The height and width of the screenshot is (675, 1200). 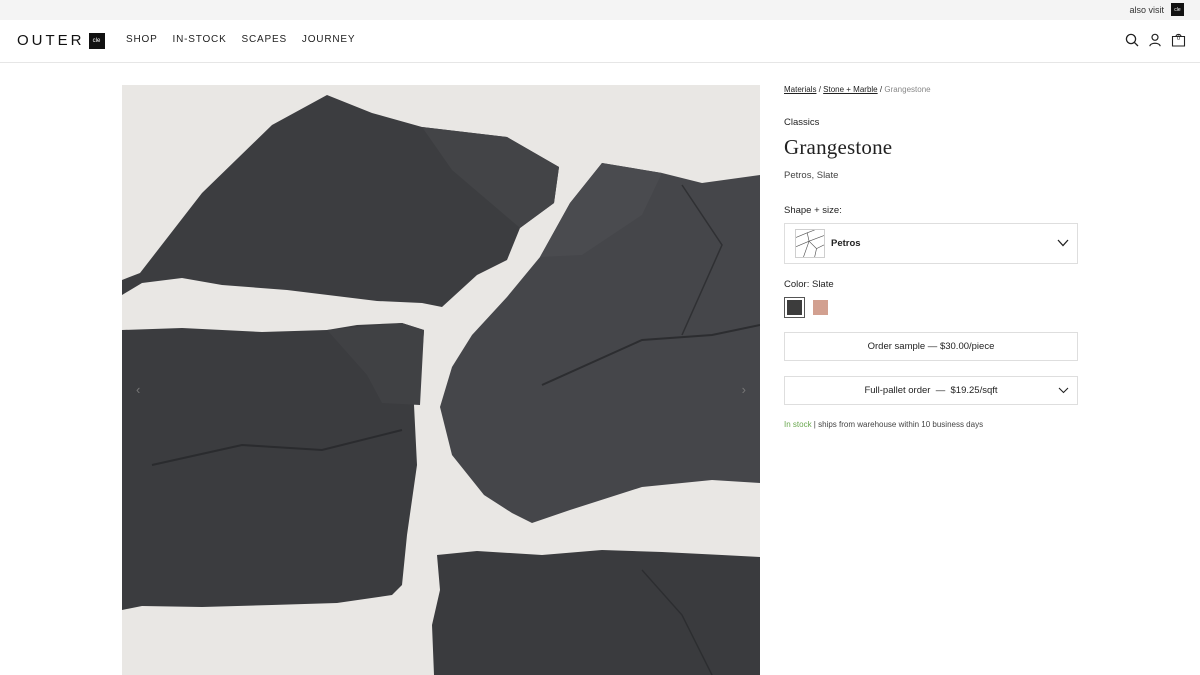 I want to click on product-title: Grangestone, so click(x=838, y=147).